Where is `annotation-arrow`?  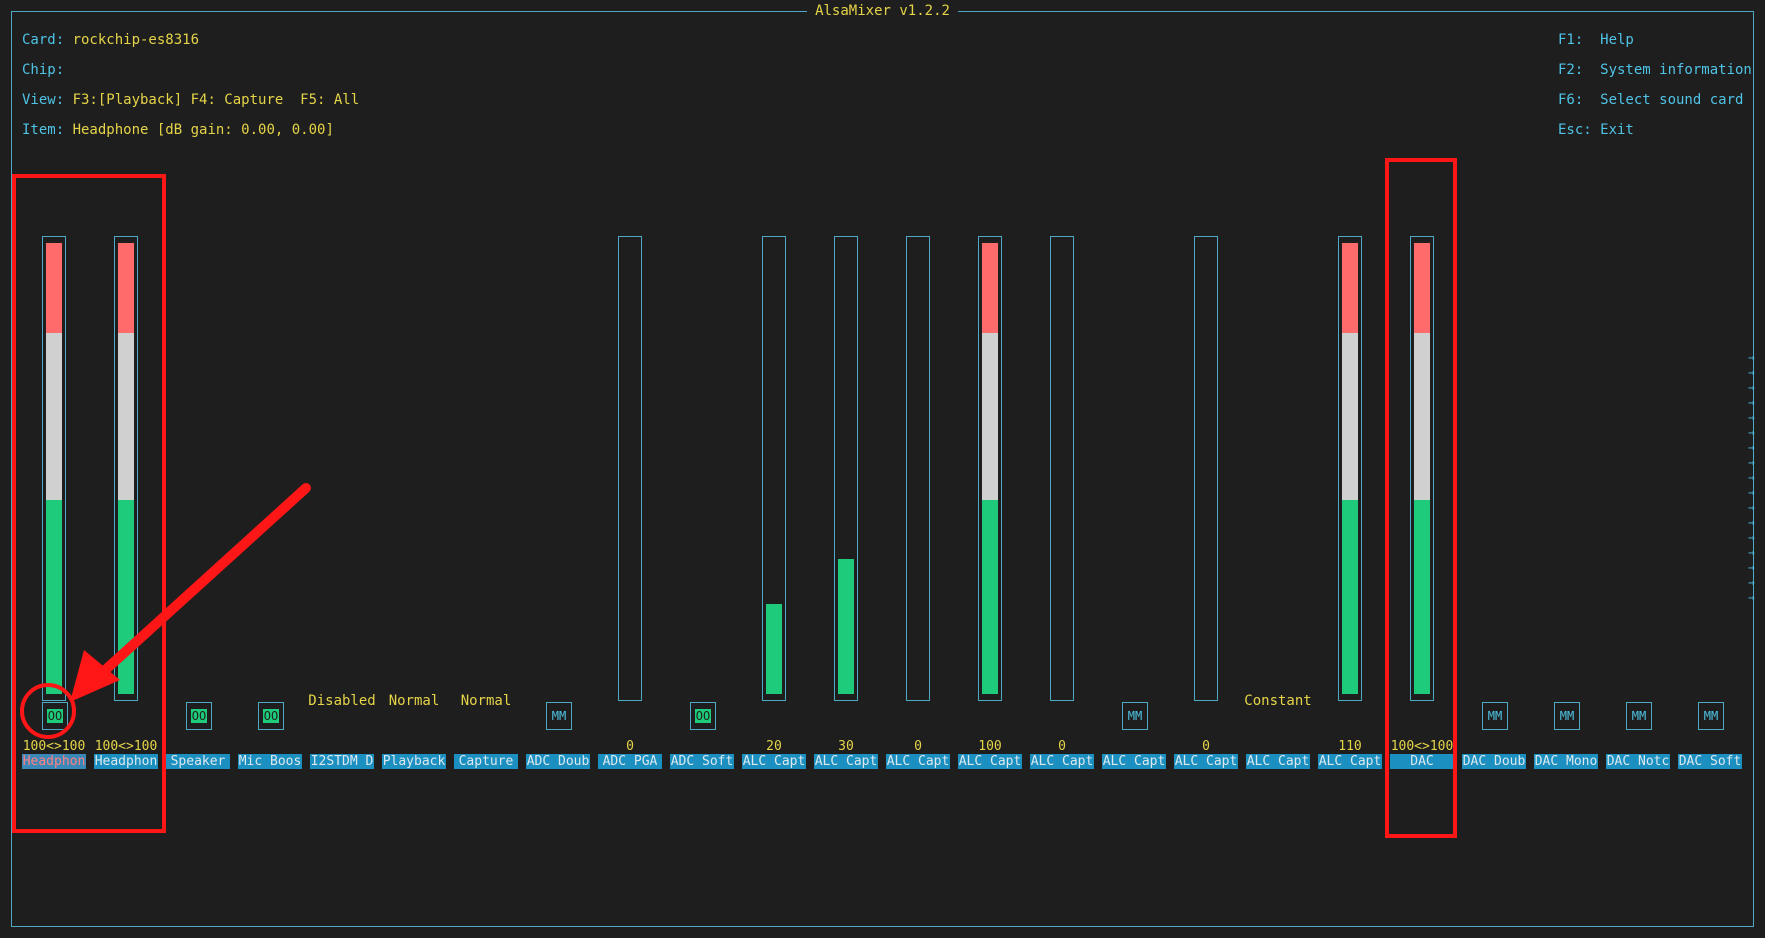
annotation-arrow is located at coordinates (190, 592).